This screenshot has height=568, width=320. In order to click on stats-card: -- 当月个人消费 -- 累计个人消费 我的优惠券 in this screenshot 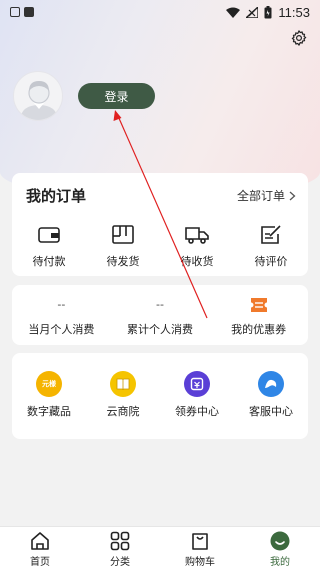, I will do `click(160, 315)`.